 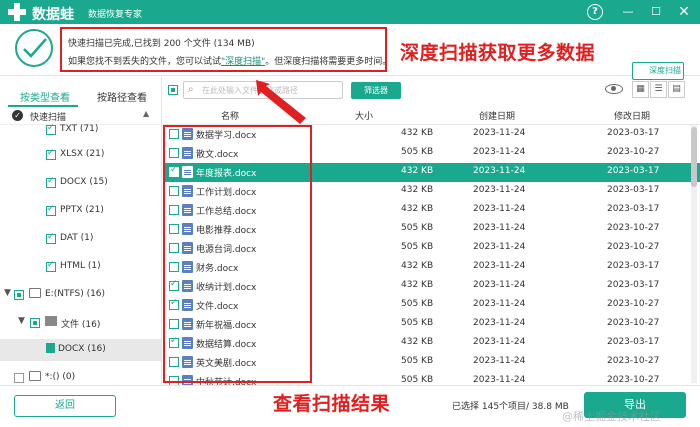 What do you see at coordinates (595, 12) in the screenshot?
I see `help-icon: ?` at bounding box center [595, 12].